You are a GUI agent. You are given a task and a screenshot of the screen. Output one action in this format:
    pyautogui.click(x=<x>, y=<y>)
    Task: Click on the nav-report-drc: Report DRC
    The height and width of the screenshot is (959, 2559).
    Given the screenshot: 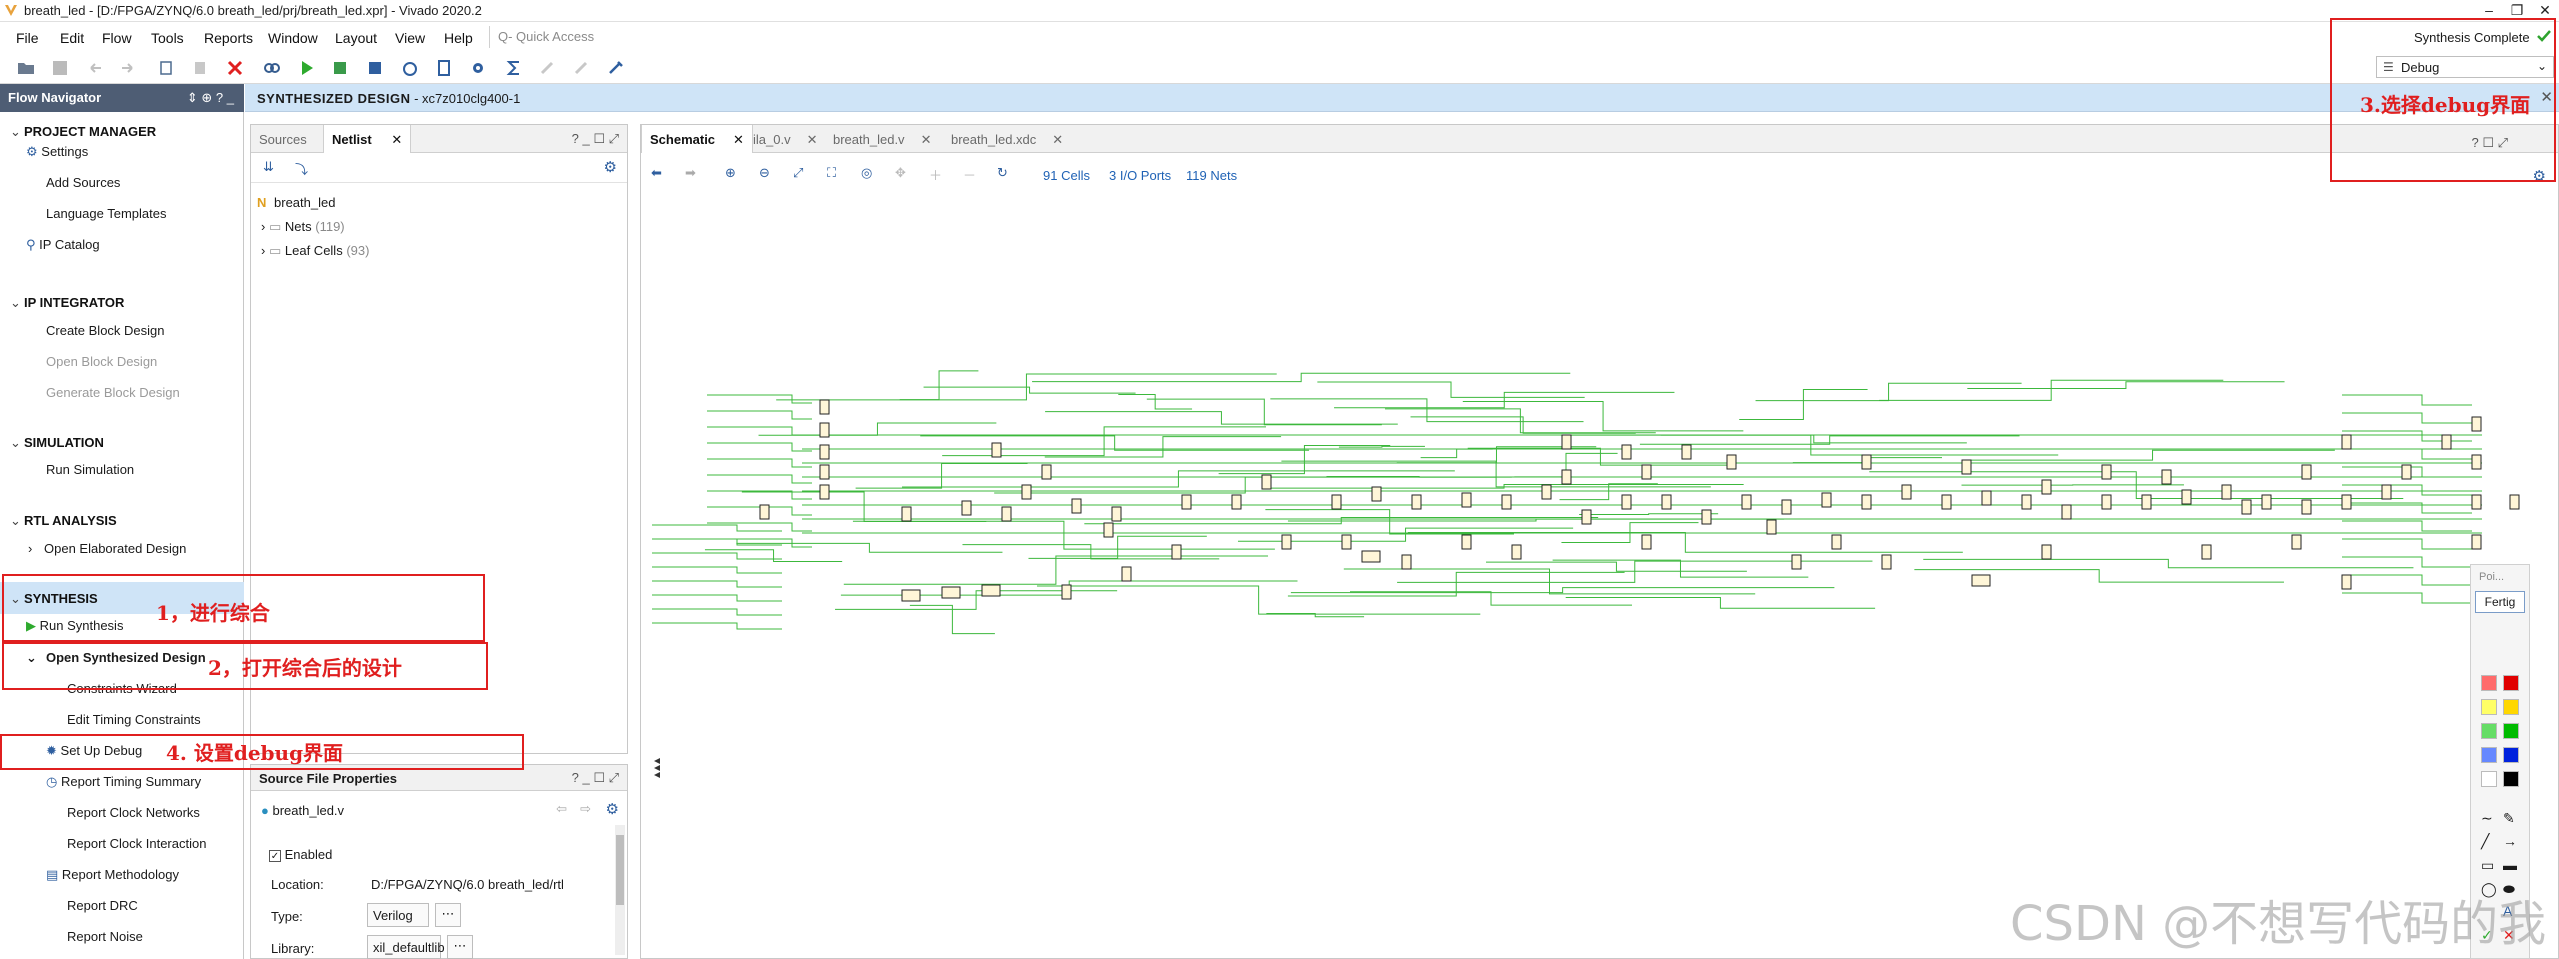 What is the action you would take?
    pyautogui.click(x=102, y=905)
    